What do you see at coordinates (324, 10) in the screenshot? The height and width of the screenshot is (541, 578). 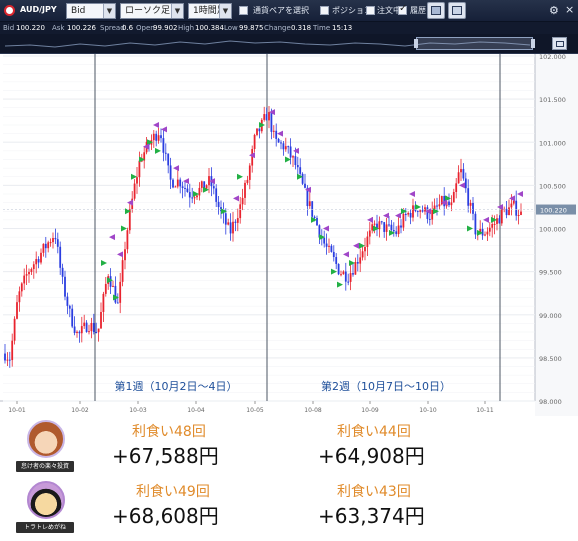 I see `position-checkbox` at bounding box center [324, 10].